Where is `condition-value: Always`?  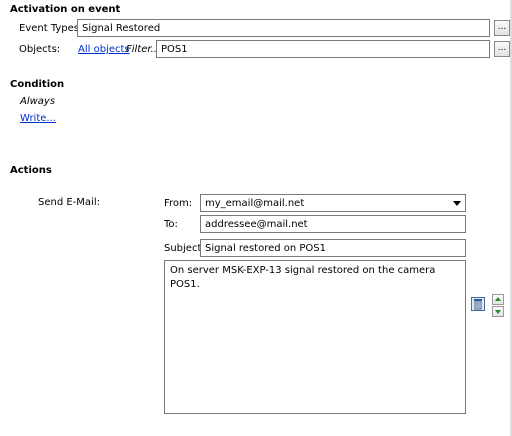 condition-value: Always is located at coordinates (38, 101).